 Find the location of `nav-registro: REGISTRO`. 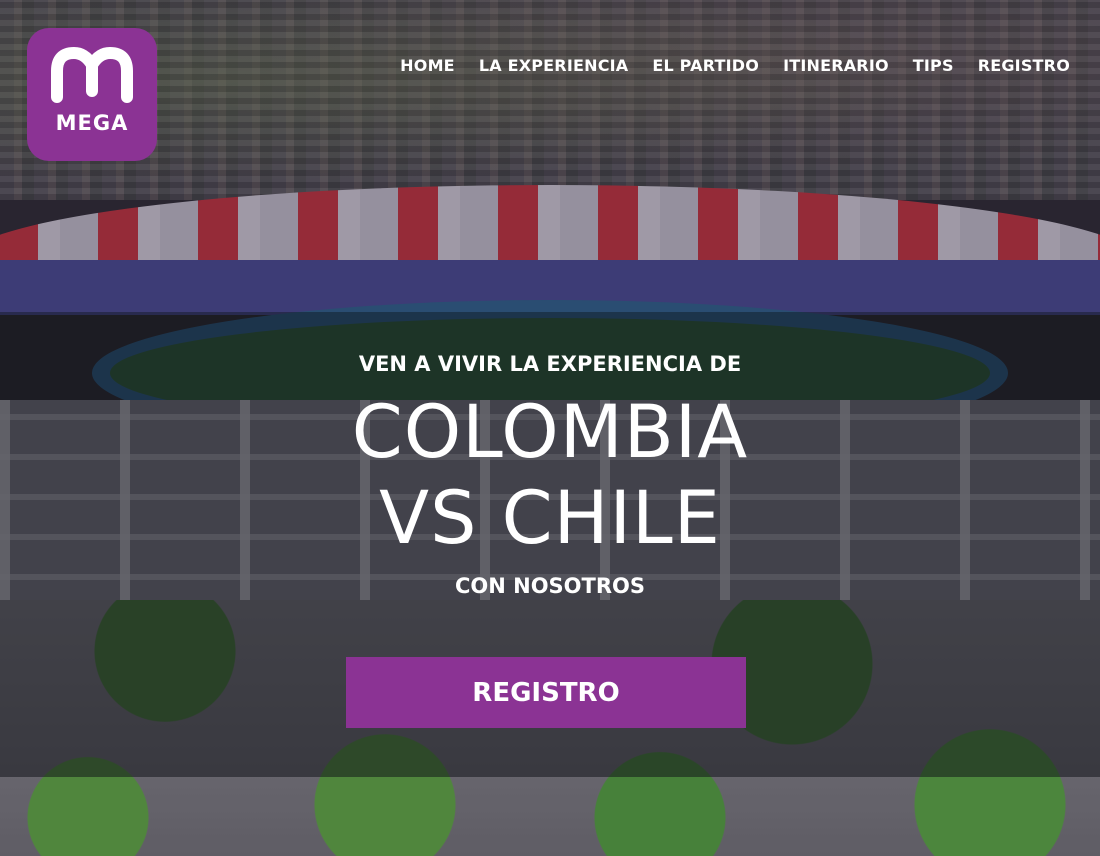

nav-registro: REGISTRO is located at coordinates (1024, 65).